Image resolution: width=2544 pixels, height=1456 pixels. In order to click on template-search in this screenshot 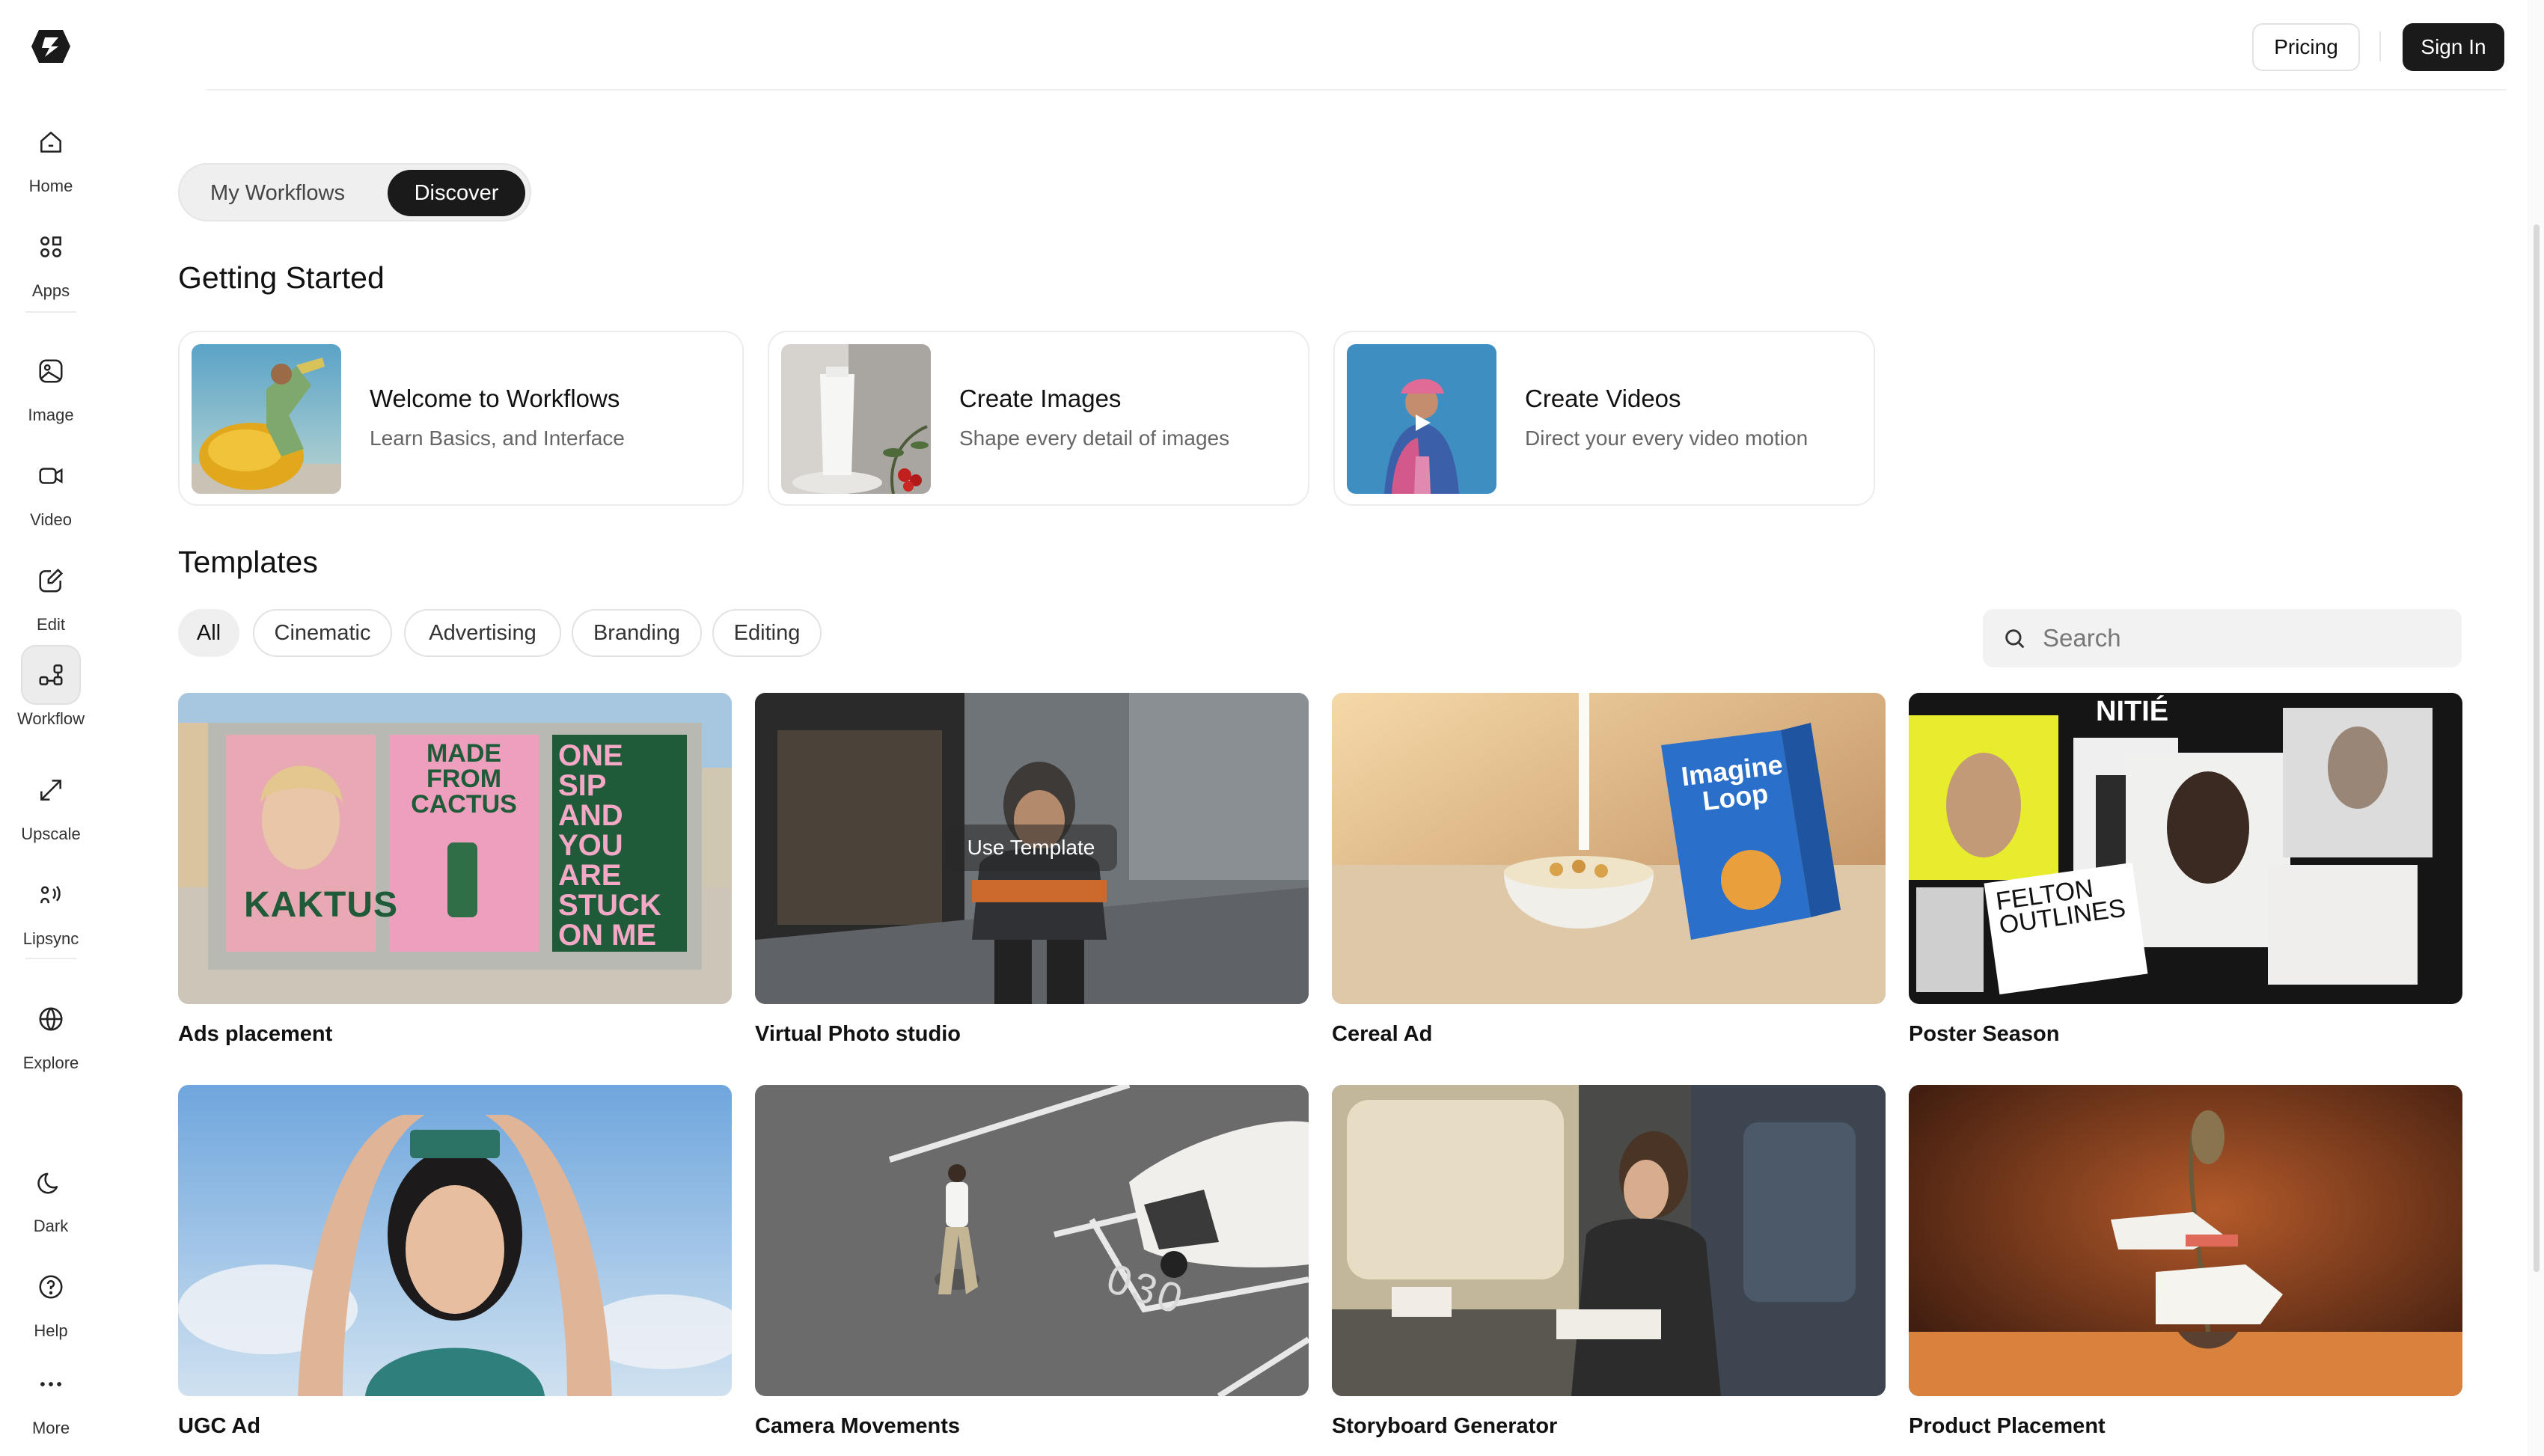, I will do `click(2223, 638)`.